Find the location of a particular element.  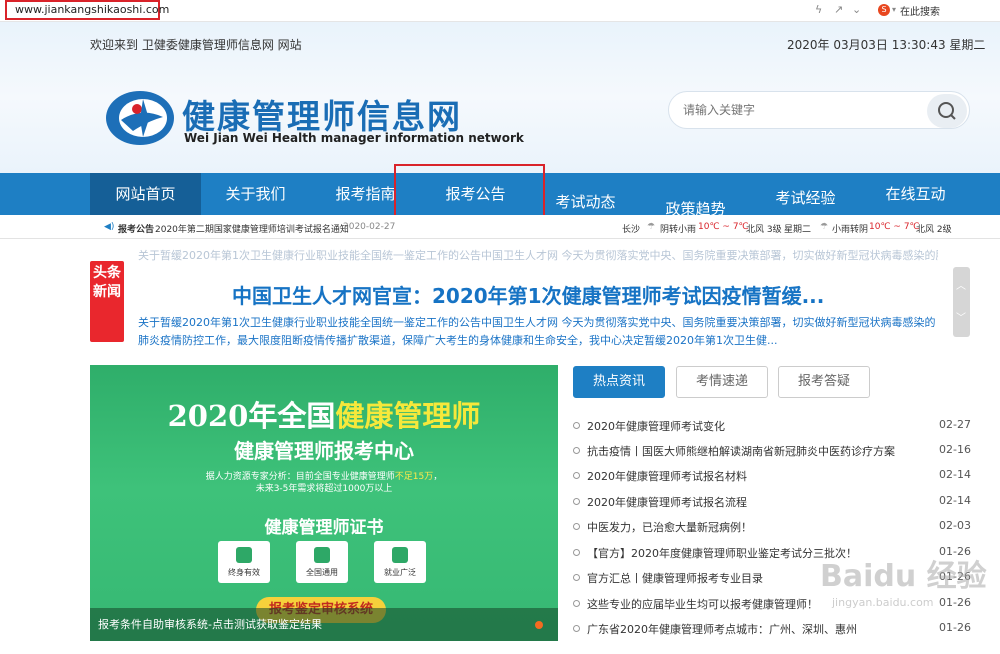

feature-card: 就业广泛 is located at coordinates (400, 562).